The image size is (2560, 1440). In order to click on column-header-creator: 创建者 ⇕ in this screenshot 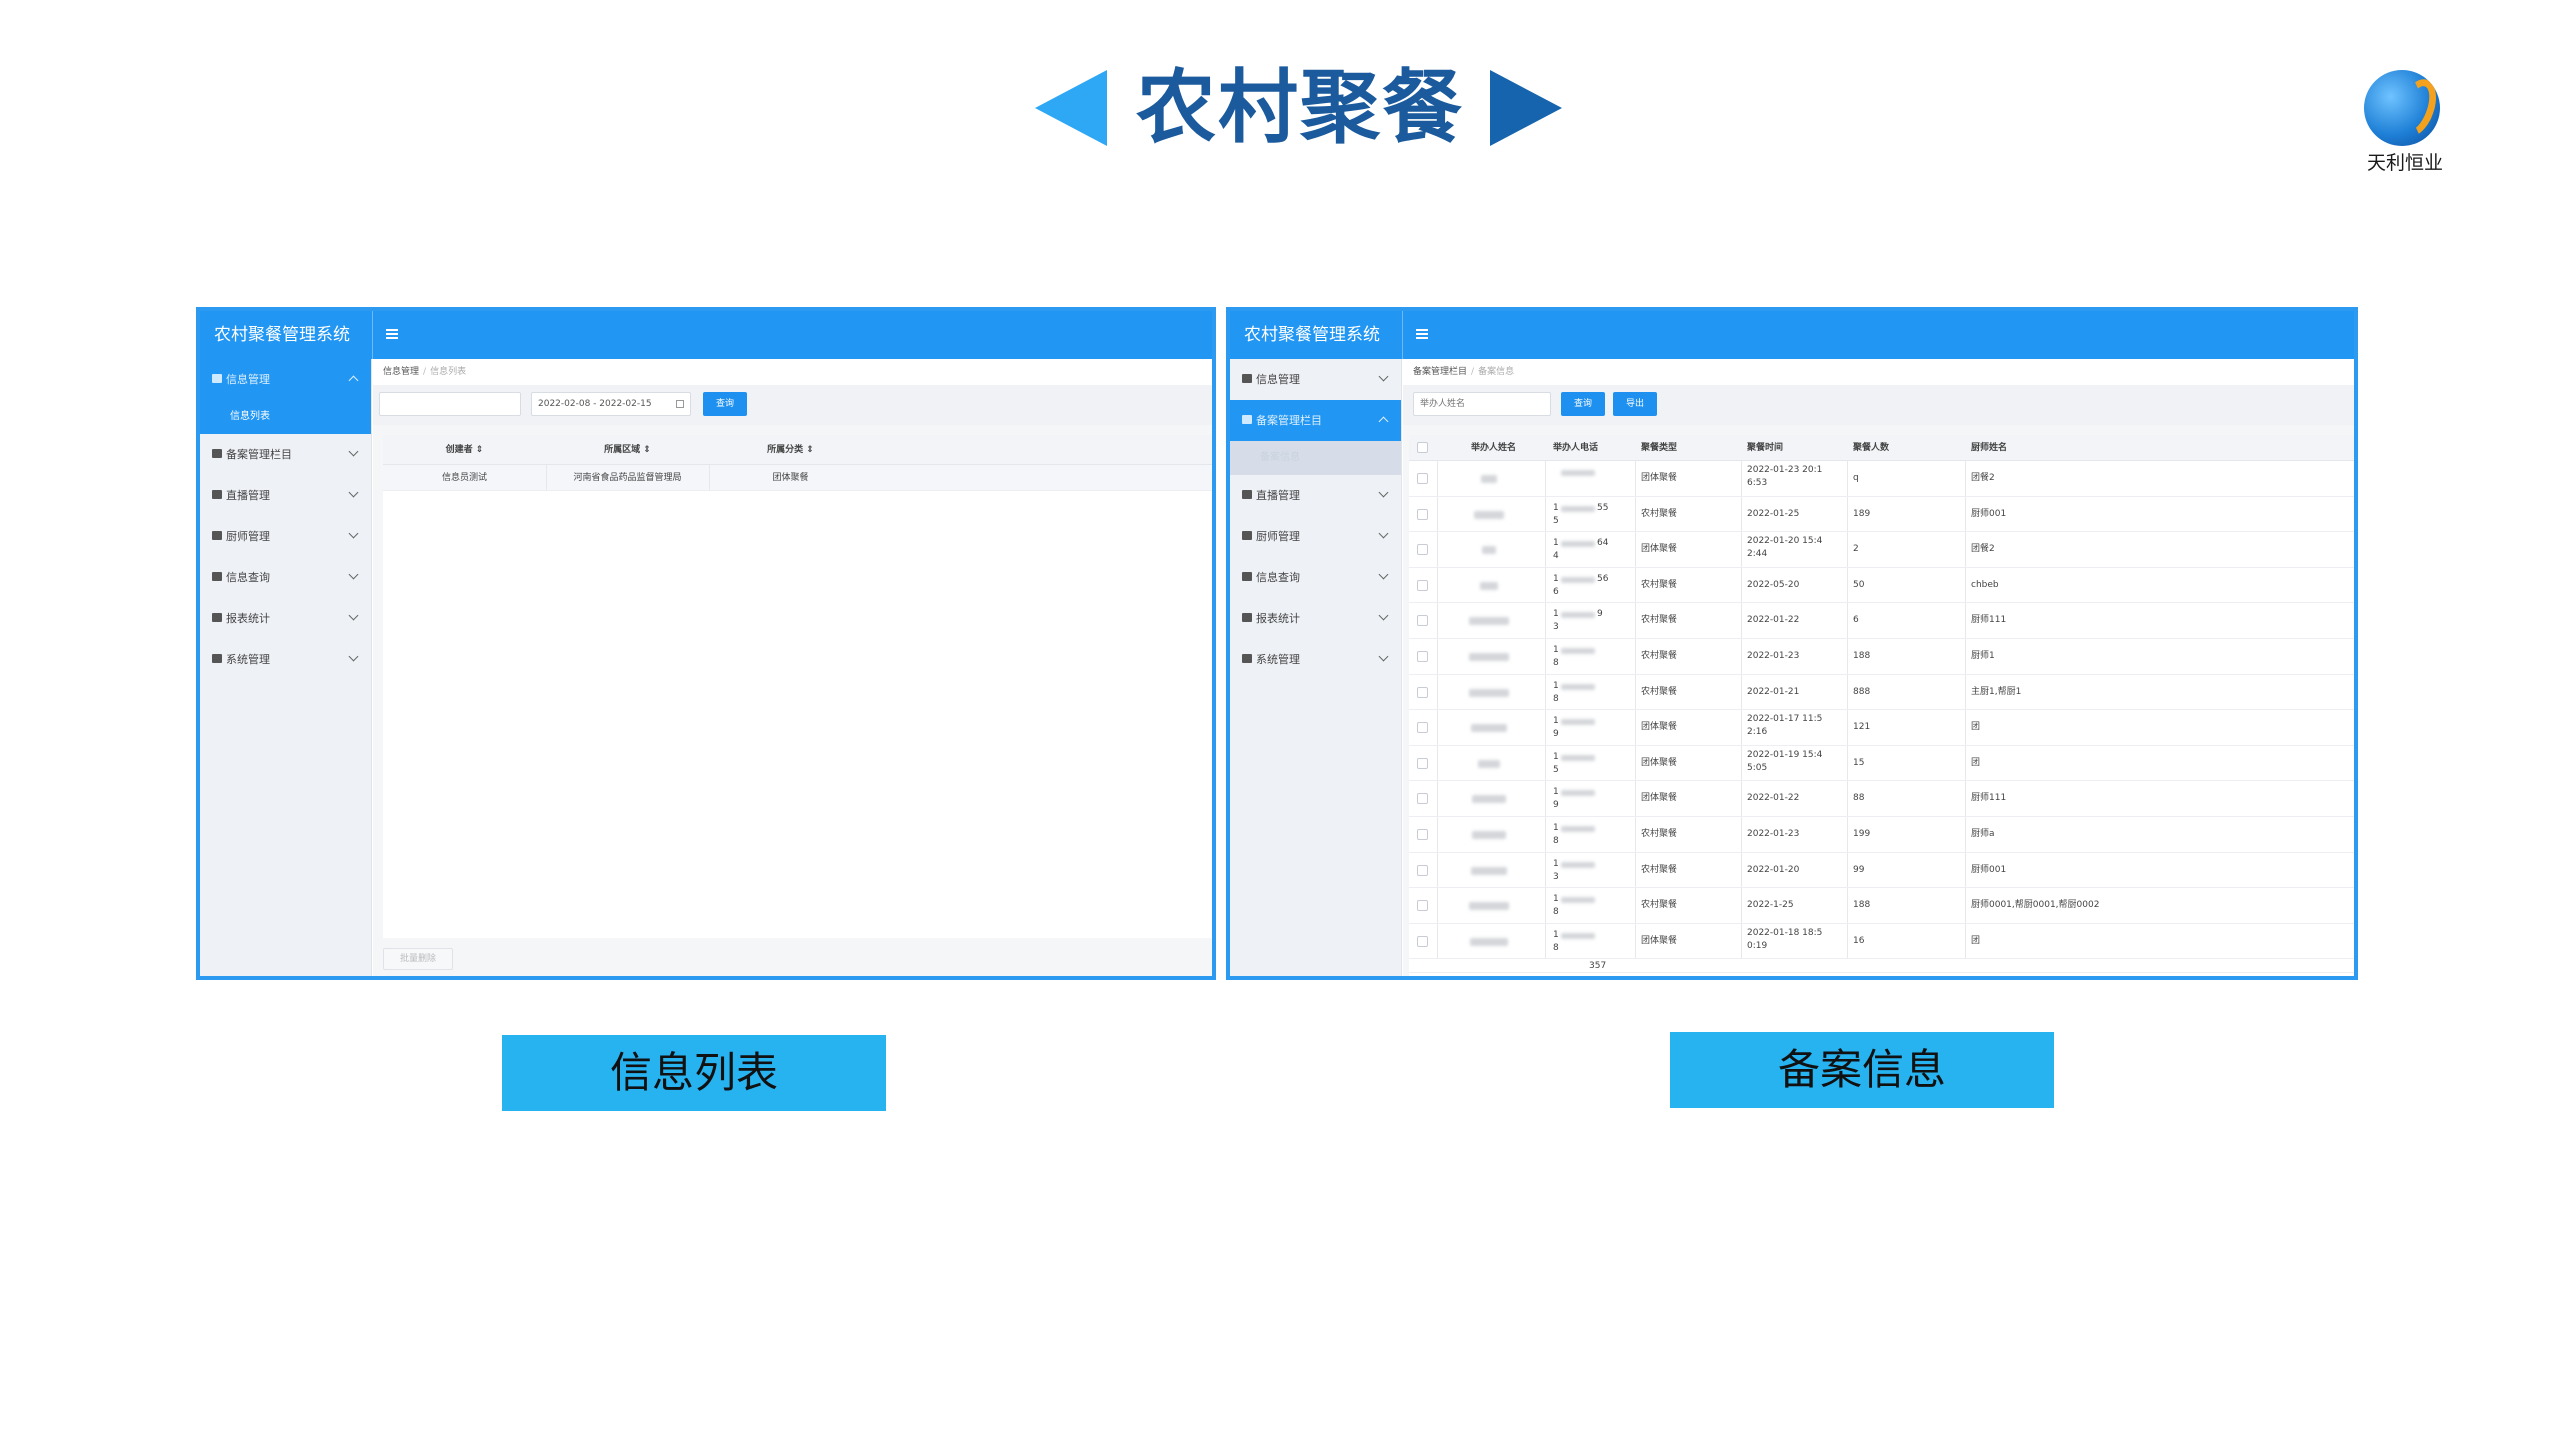, I will do `click(464, 449)`.